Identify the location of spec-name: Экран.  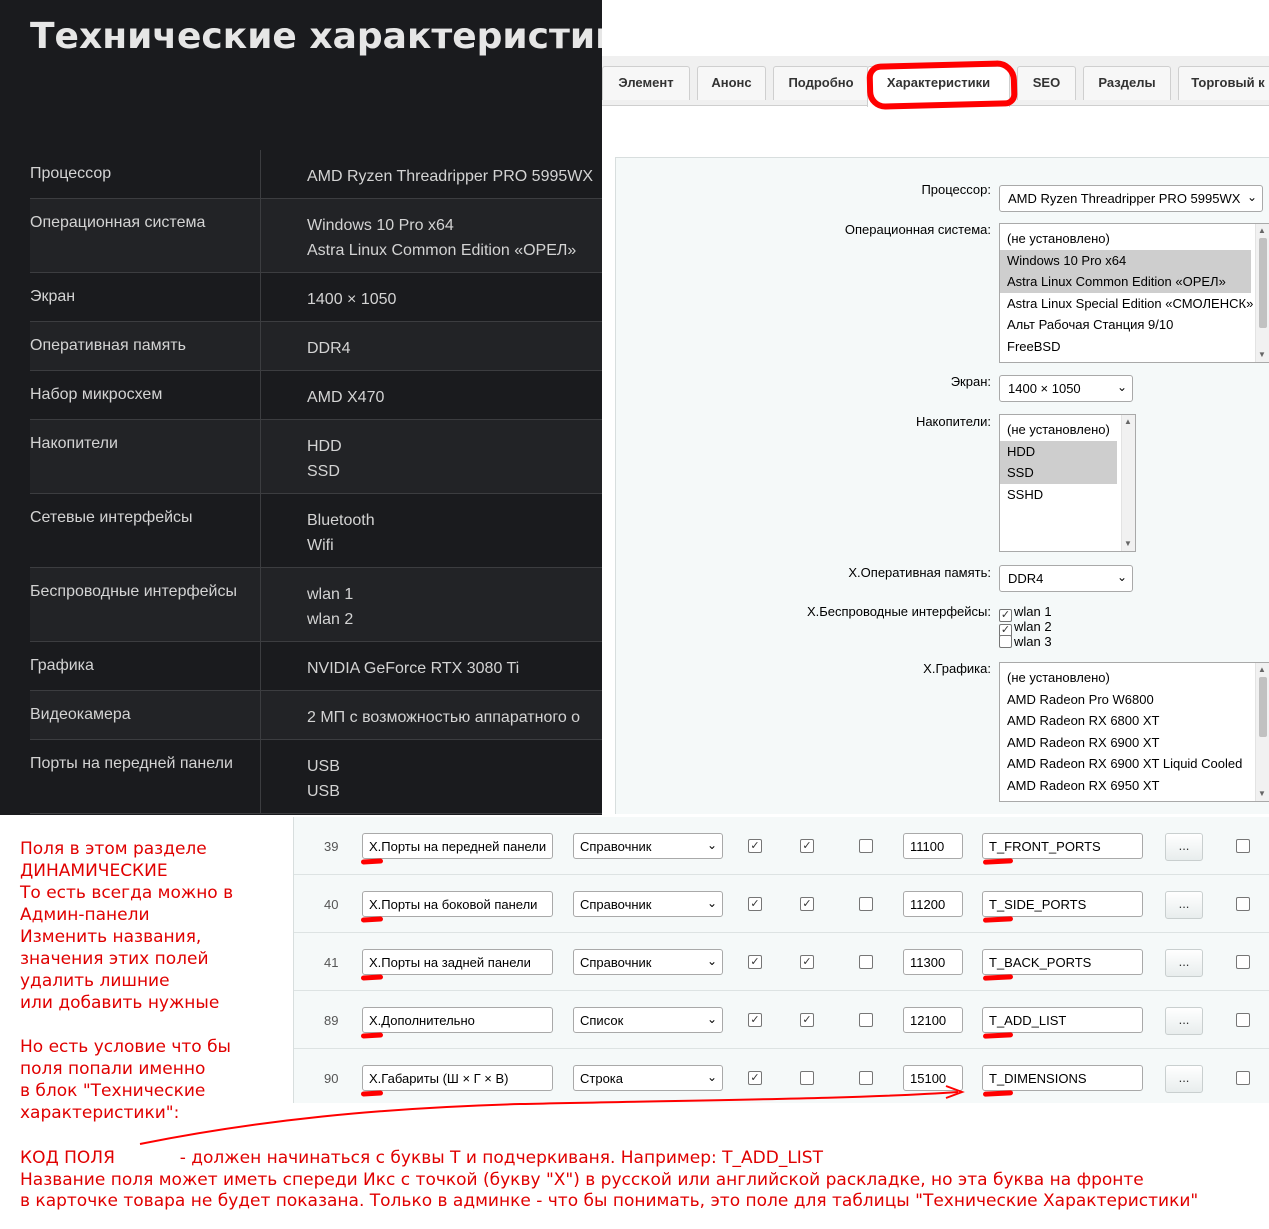
(53, 296).